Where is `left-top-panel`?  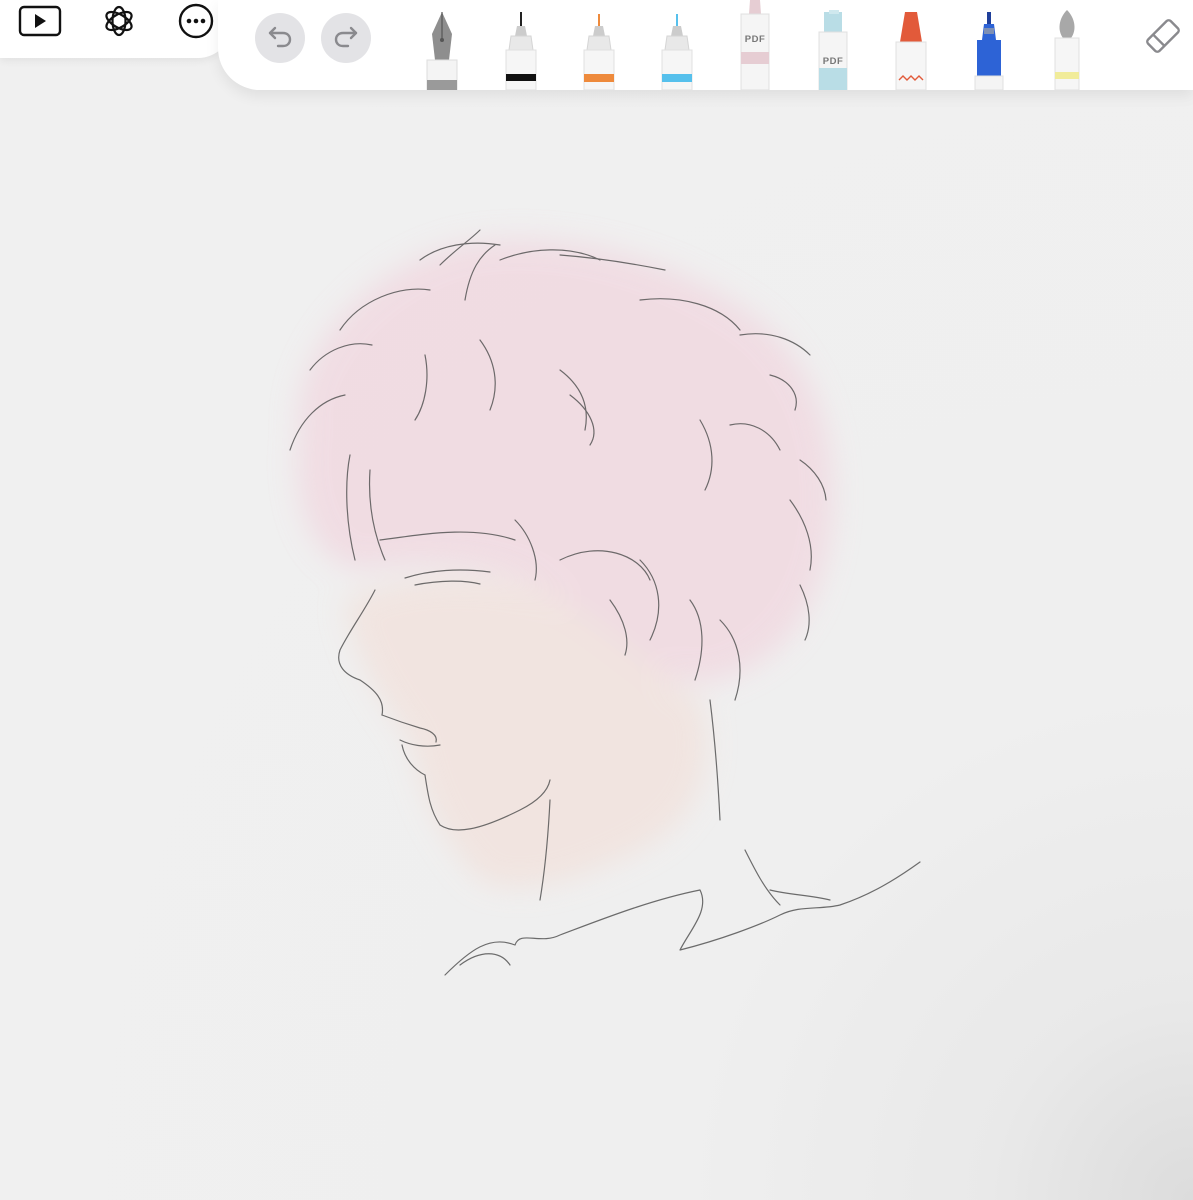
left-top-panel is located at coordinates (116, 29).